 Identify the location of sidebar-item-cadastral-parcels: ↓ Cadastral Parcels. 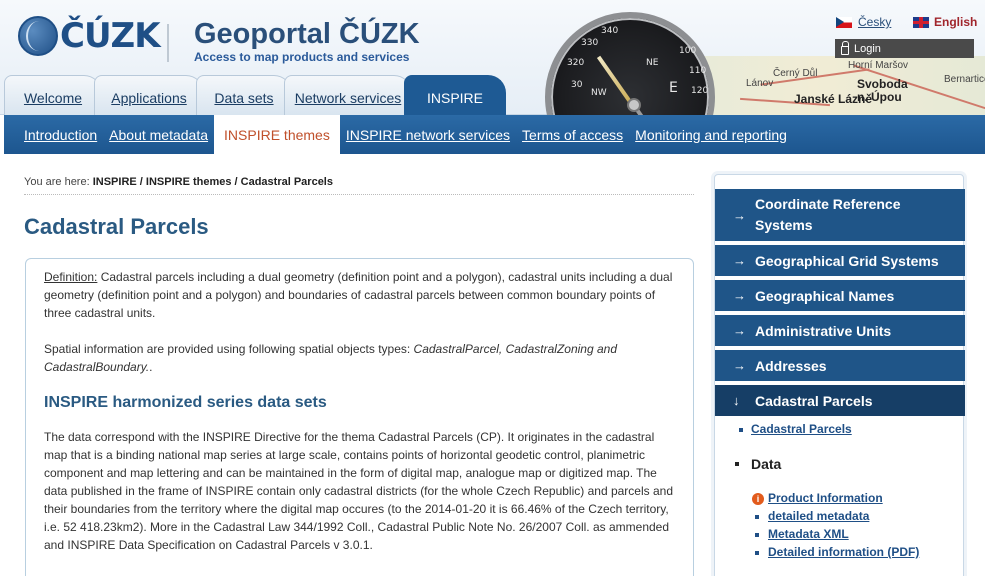
(840, 400).